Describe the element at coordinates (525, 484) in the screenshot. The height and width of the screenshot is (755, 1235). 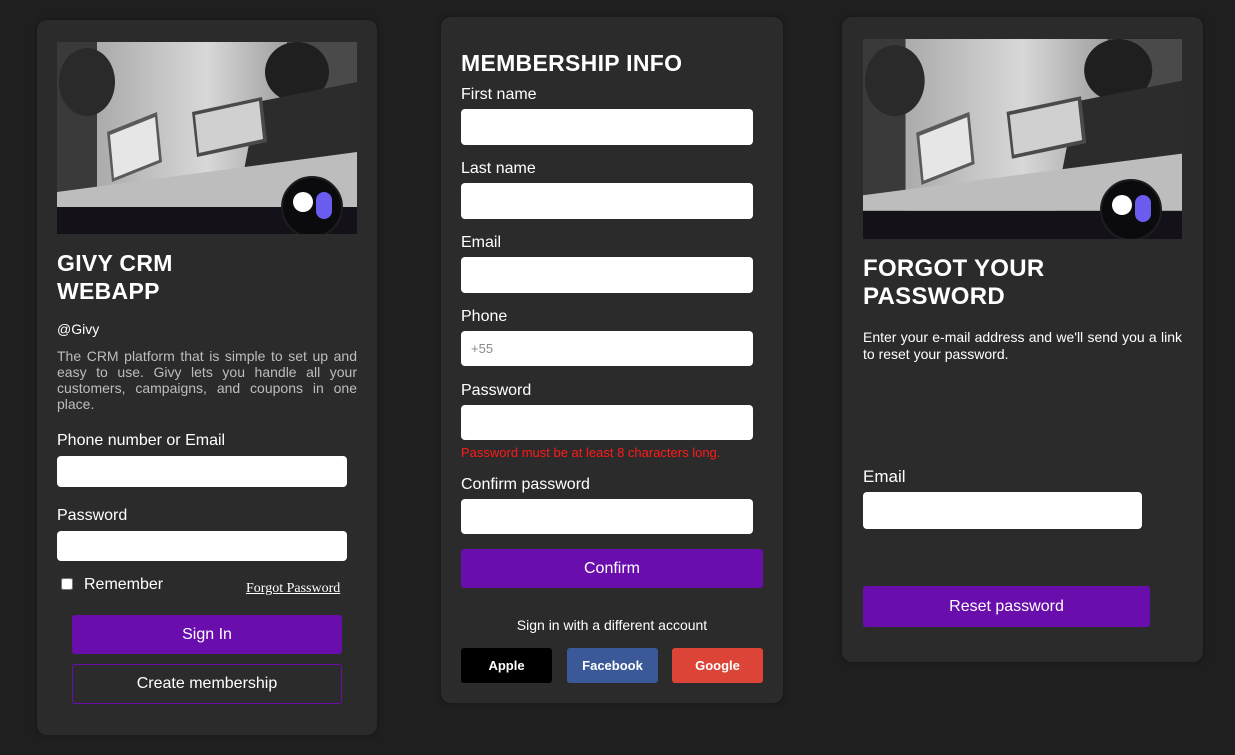
I see `confirm-password-label: Confirm password` at that location.